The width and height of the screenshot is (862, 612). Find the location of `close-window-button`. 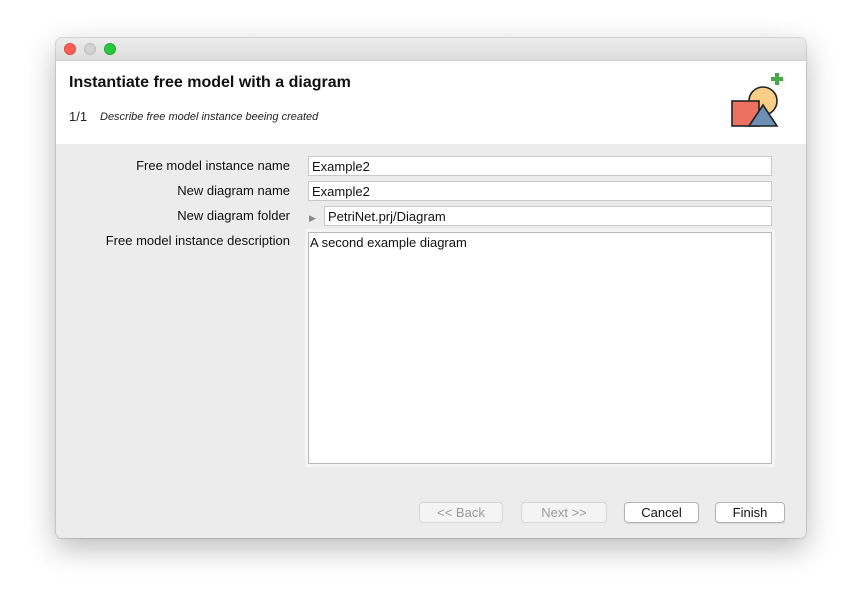

close-window-button is located at coordinates (70, 49).